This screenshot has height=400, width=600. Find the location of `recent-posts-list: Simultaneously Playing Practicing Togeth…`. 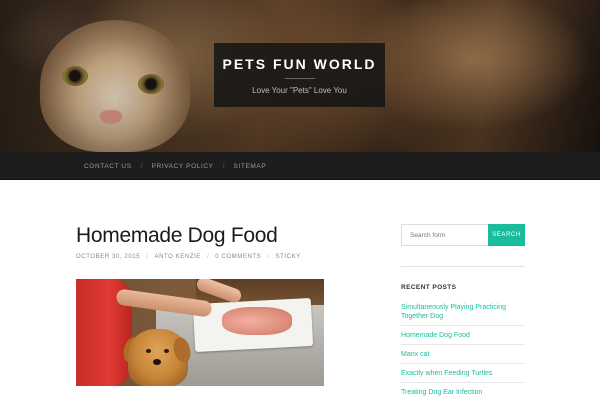

recent-posts-list: Simultaneously Playing Practicing Togeth… is located at coordinates (463, 350).